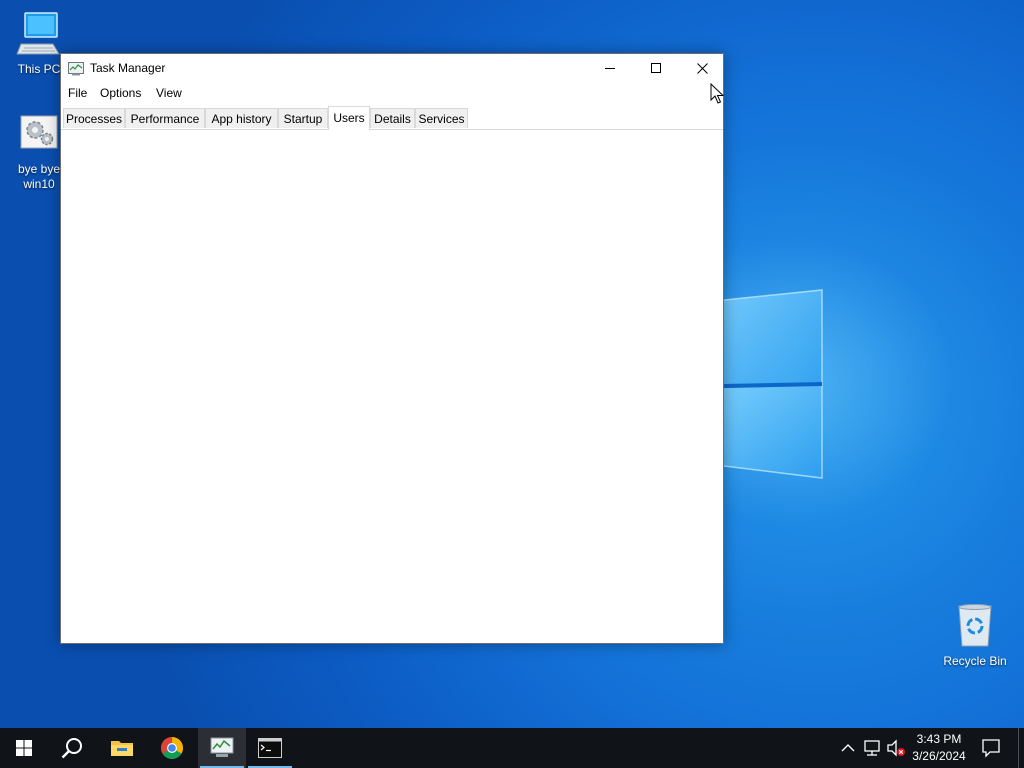  Describe the element at coordinates (441, 118) in the screenshot. I see `tab-services: Services` at that location.